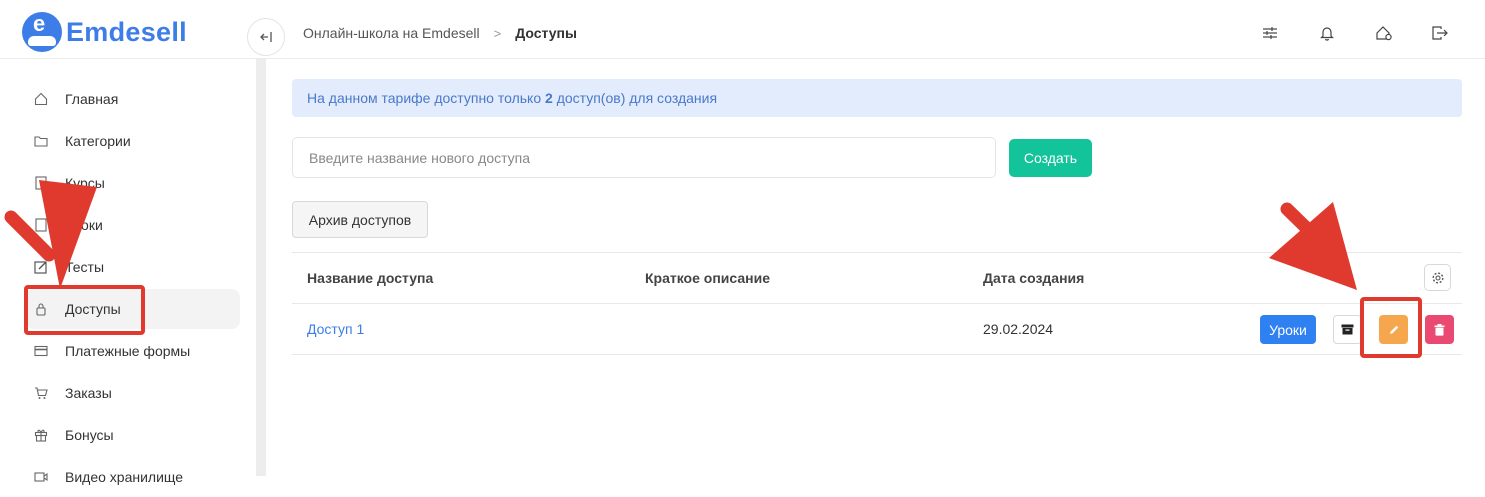  What do you see at coordinates (1034, 278) in the screenshot?
I see `column-header-created: Дата создания` at bounding box center [1034, 278].